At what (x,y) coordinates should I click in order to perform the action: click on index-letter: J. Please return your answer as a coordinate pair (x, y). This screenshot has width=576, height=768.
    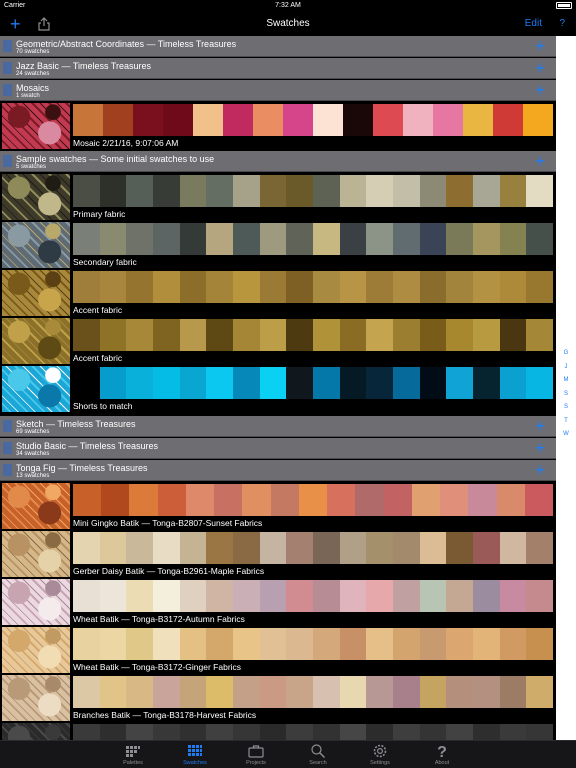
    Looking at the image, I should click on (566, 371).